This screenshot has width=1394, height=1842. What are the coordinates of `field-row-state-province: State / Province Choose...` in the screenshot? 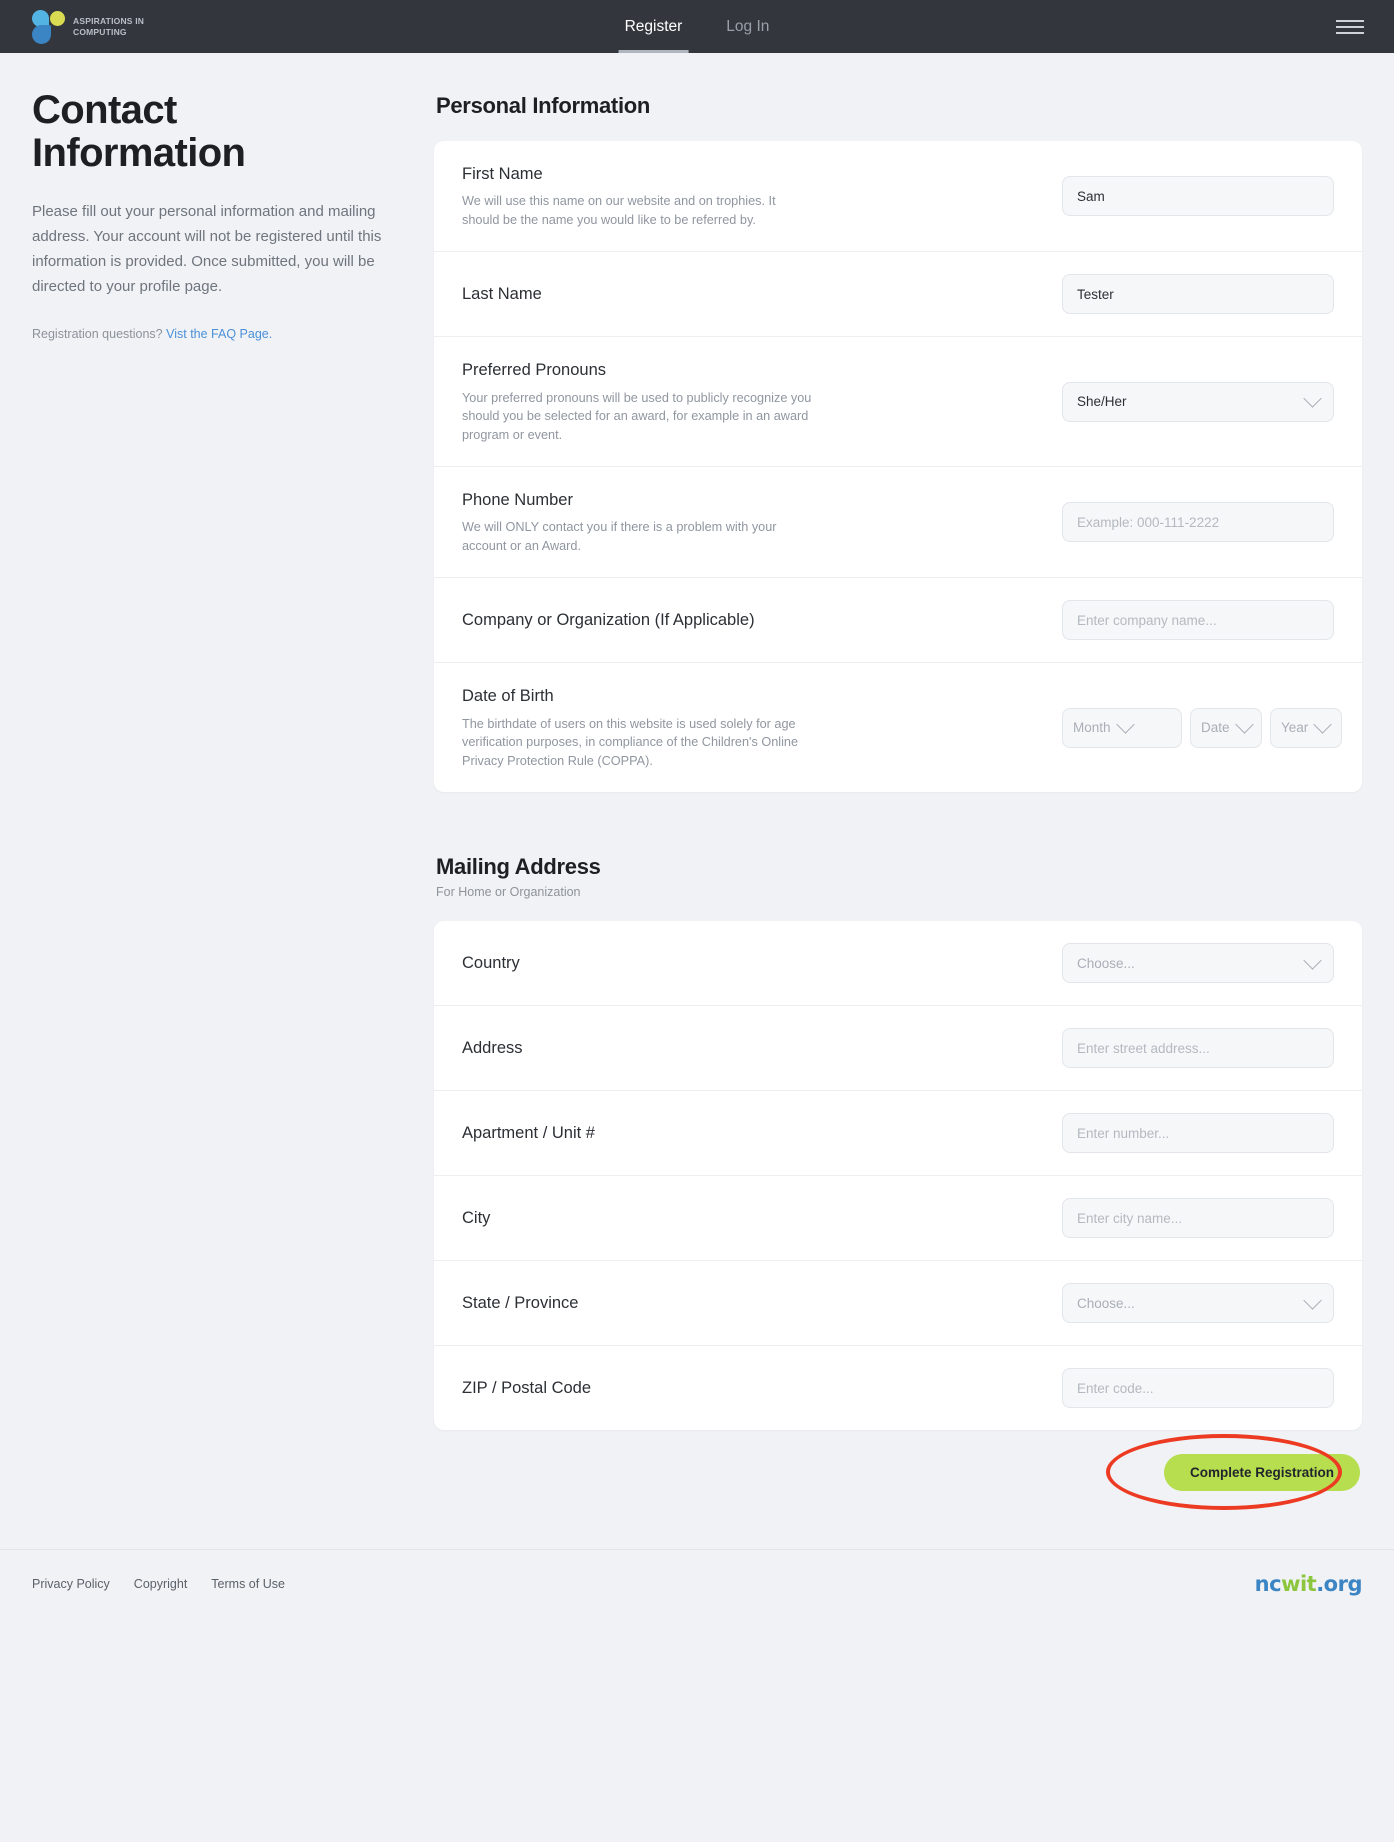 It's located at (898, 1304).